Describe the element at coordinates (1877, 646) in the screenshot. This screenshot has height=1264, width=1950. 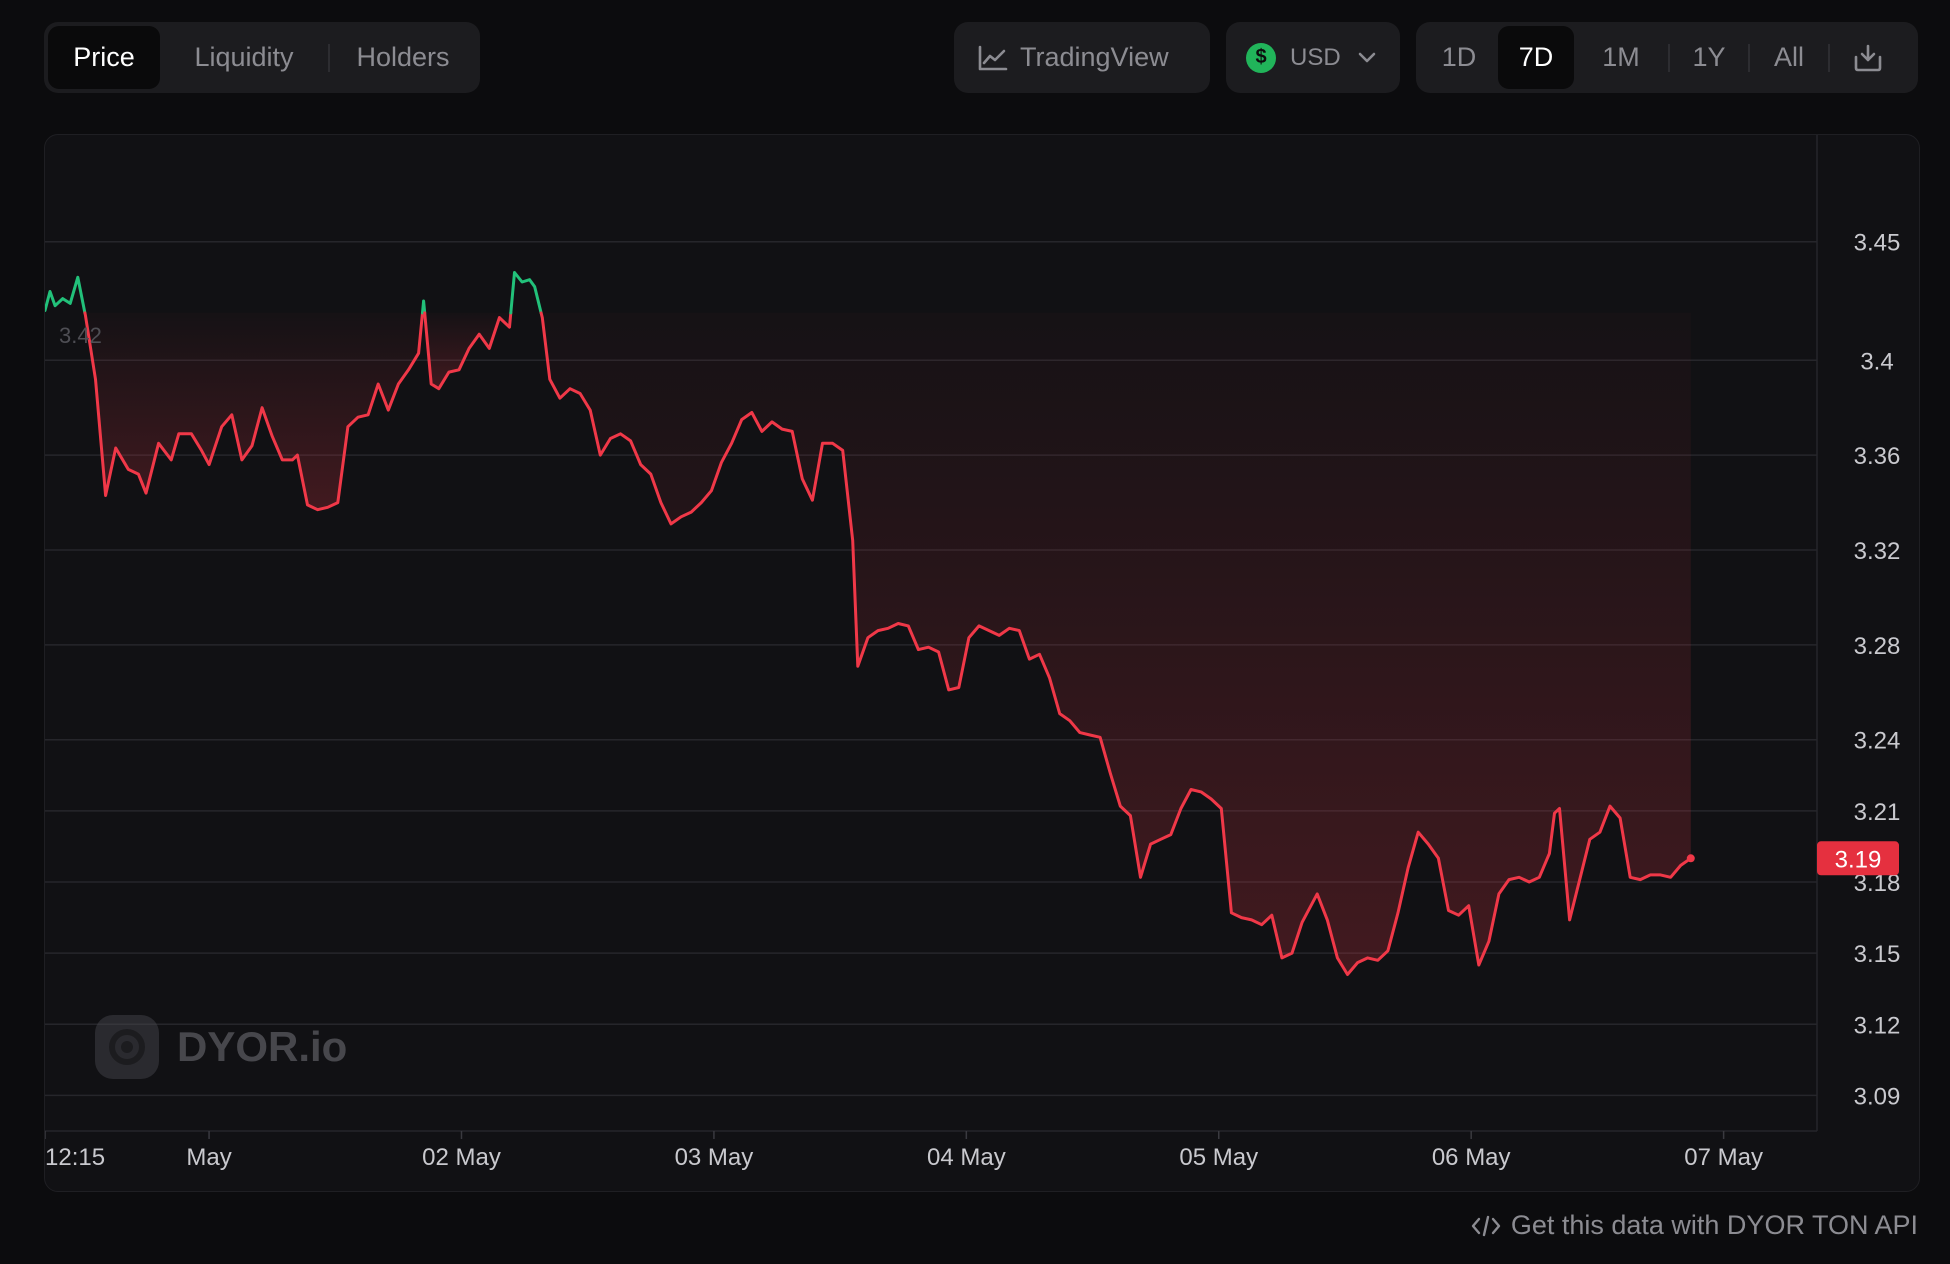
I see `y-tick-label: 3.28` at that location.